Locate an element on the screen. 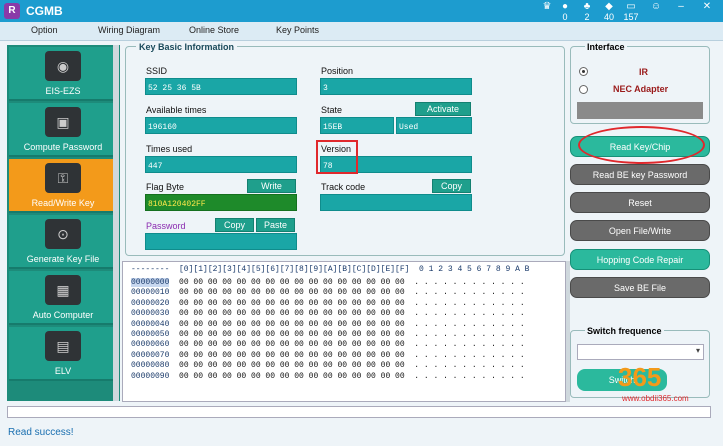 The image size is (723, 446). watermark-logo: 365 is located at coordinates (640, 377).